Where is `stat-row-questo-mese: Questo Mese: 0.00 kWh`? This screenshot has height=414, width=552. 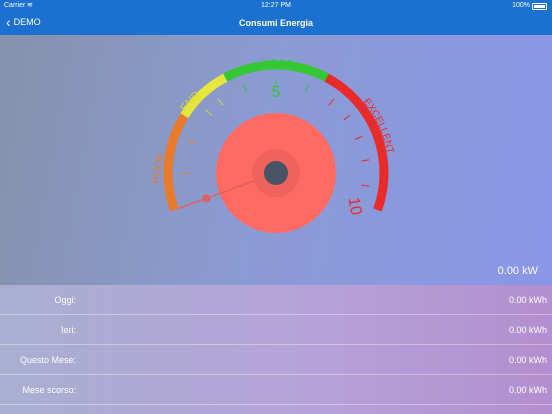 stat-row-questo-mese: Questo Mese: 0.00 kWh is located at coordinates (276, 360).